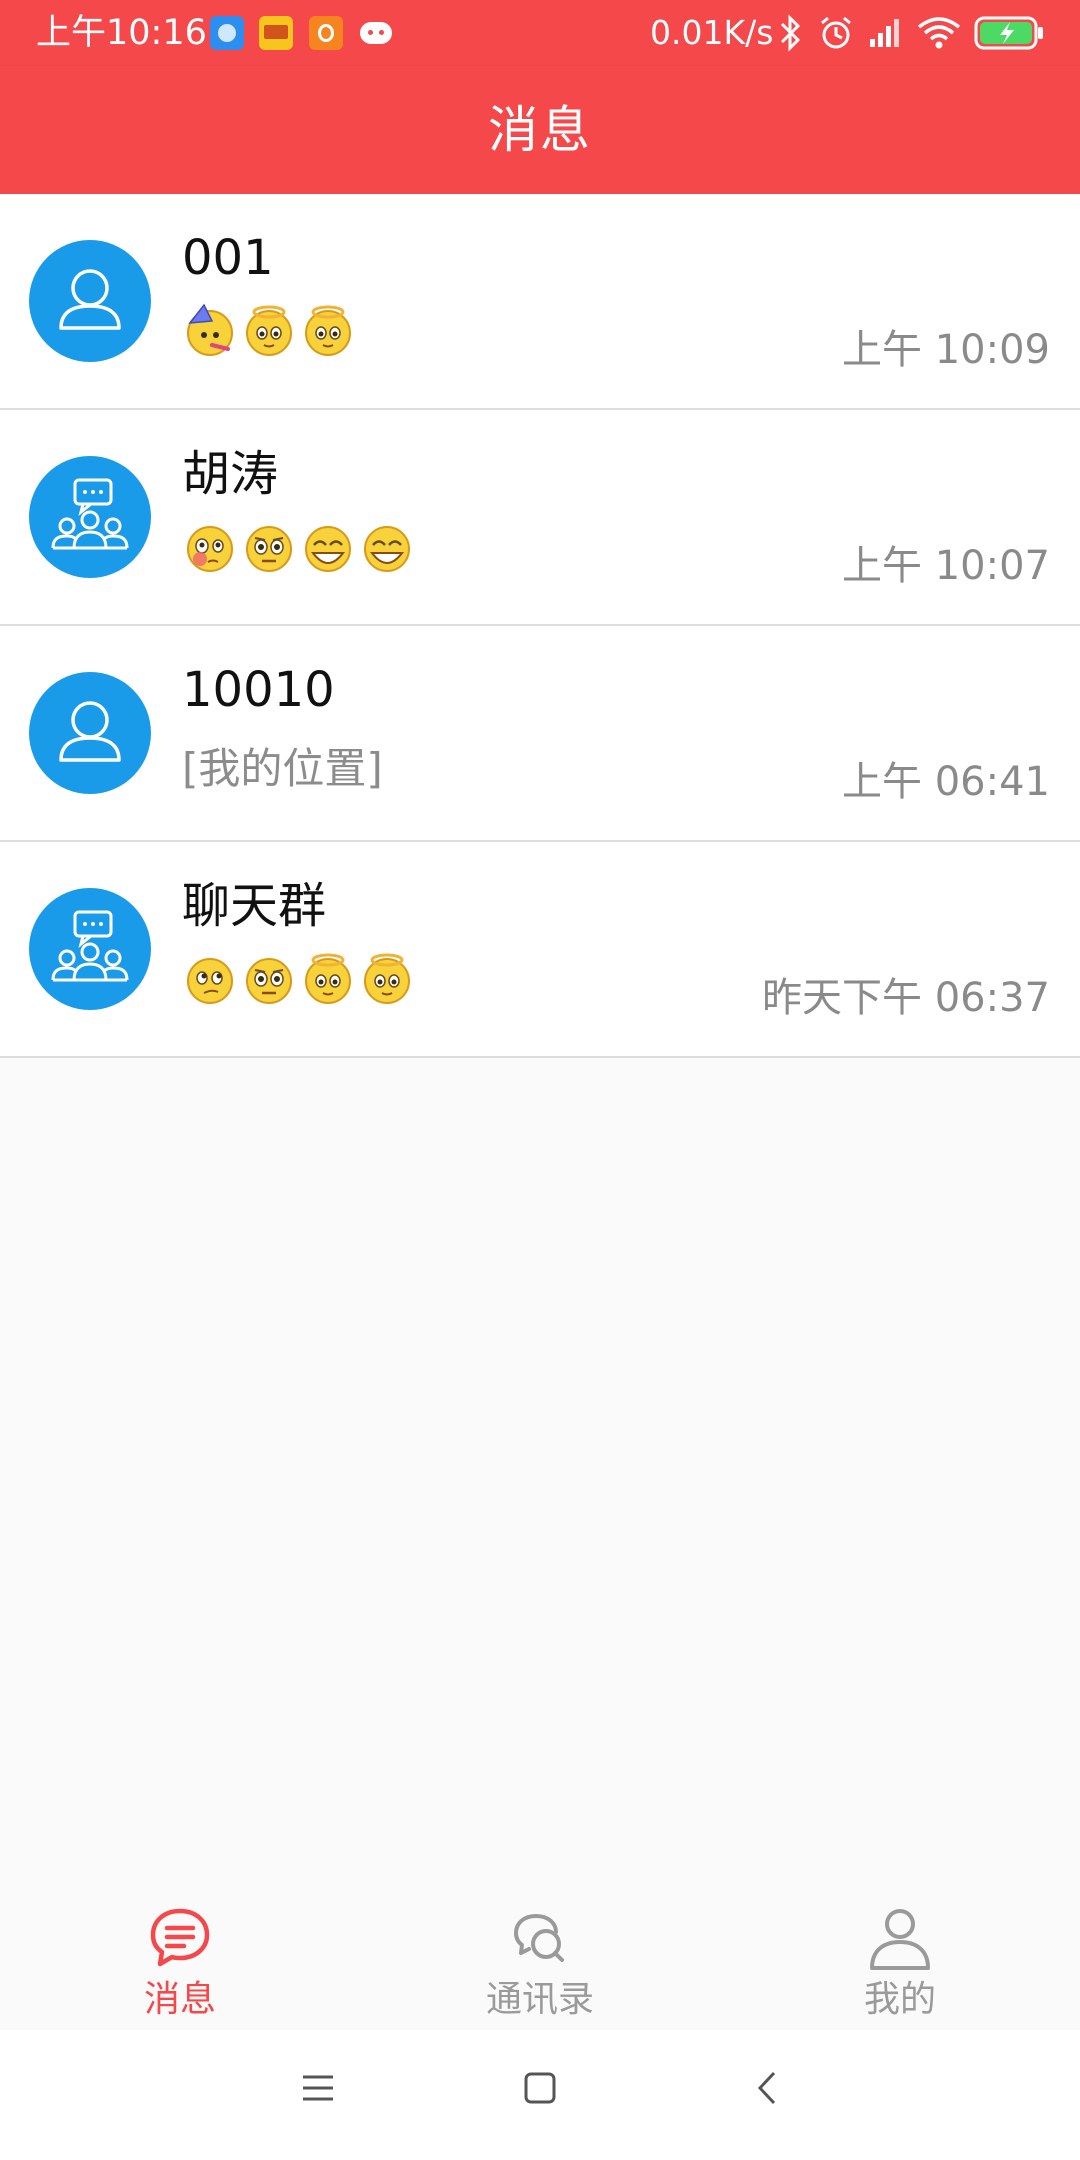 The image size is (1080, 2160). Describe the element at coordinates (1008, 33) in the screenshot. I see `battery-charging-icon` at that location.